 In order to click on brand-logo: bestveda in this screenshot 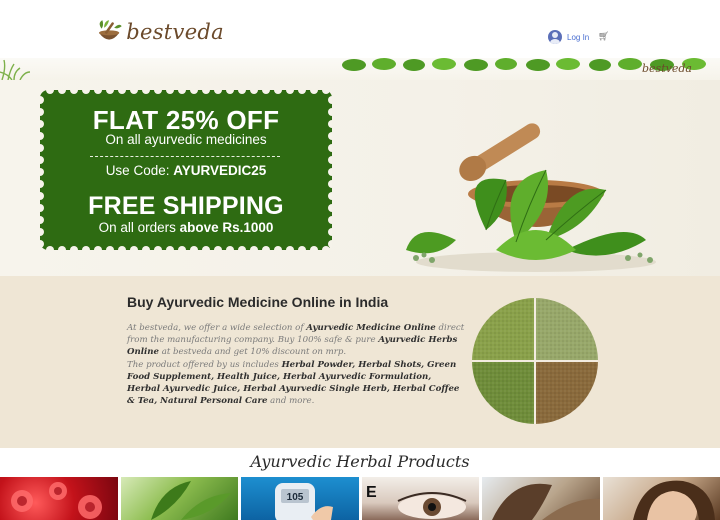, I will do `click(159, 32)`.